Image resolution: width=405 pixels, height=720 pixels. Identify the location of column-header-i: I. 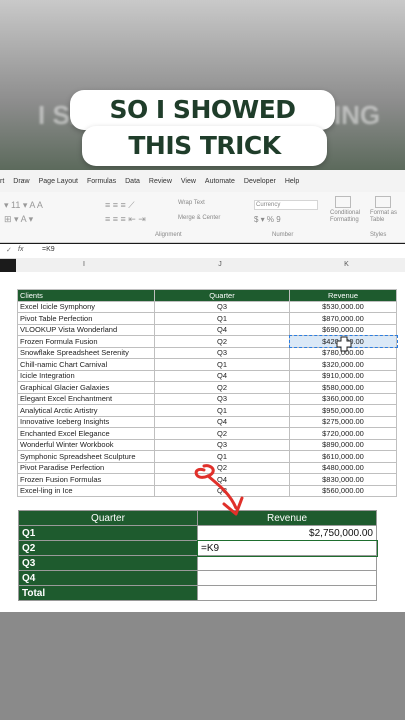
(84, 265).